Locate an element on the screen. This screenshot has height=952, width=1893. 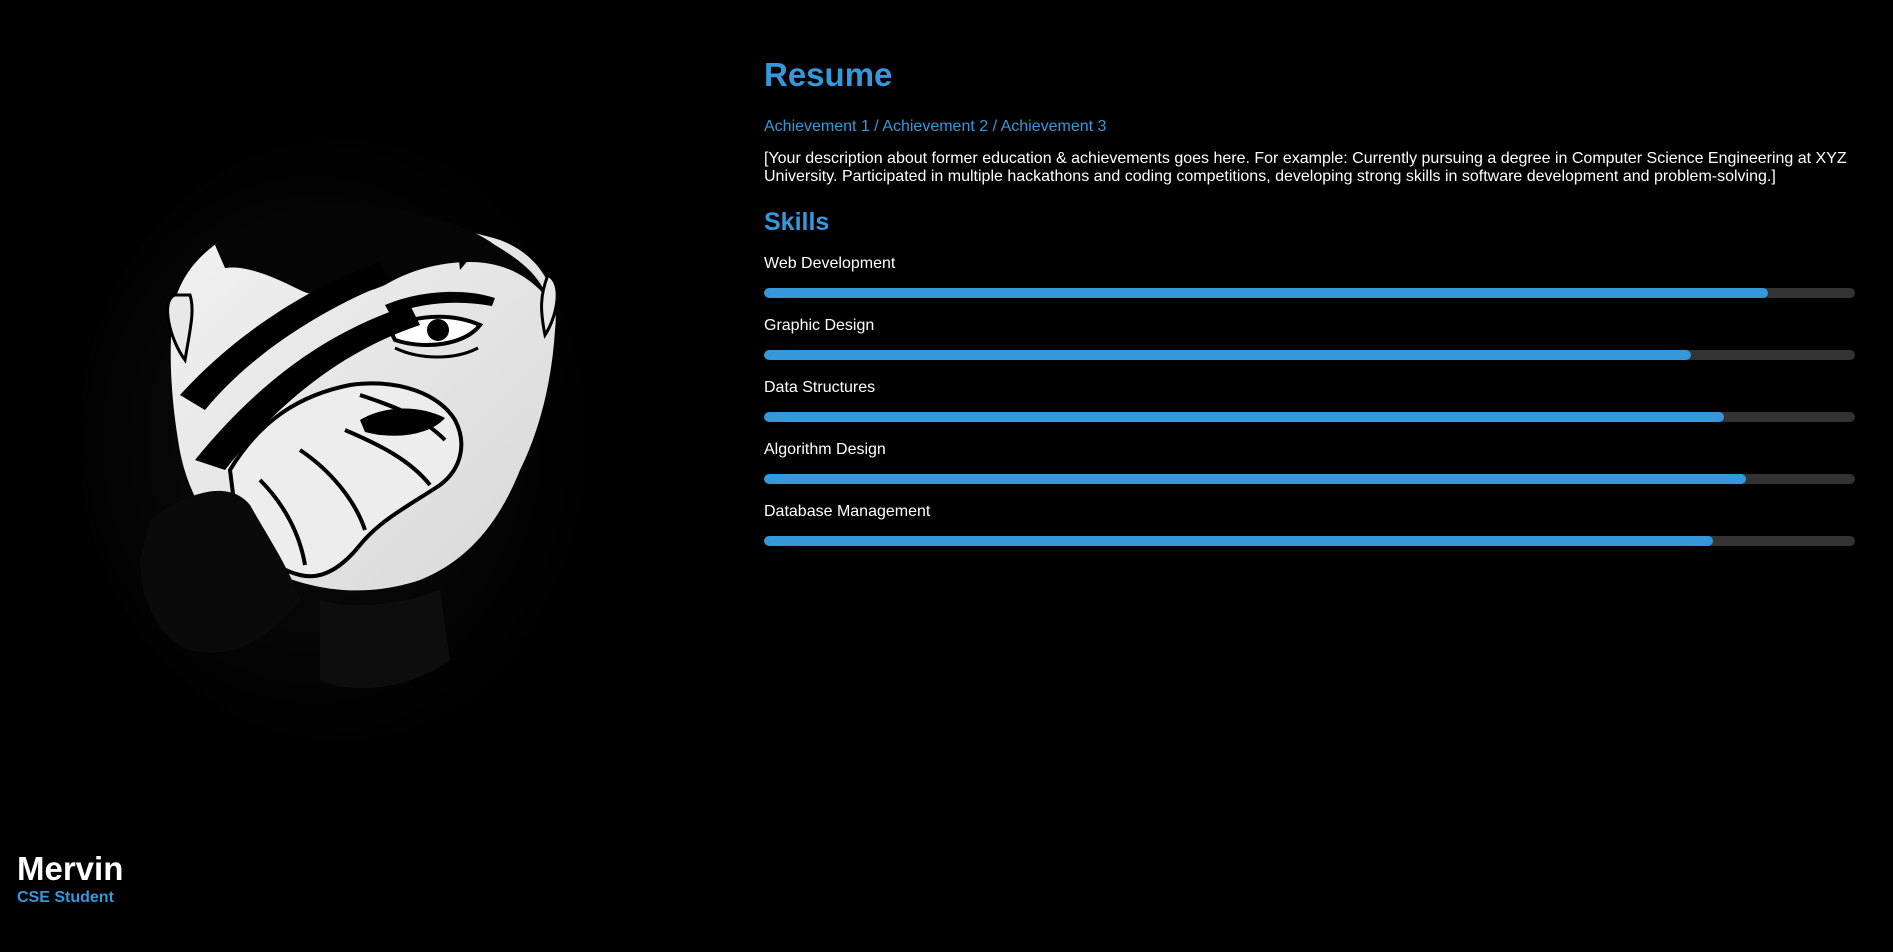
skill-label: Web Development is located at coordinates (830, 263).